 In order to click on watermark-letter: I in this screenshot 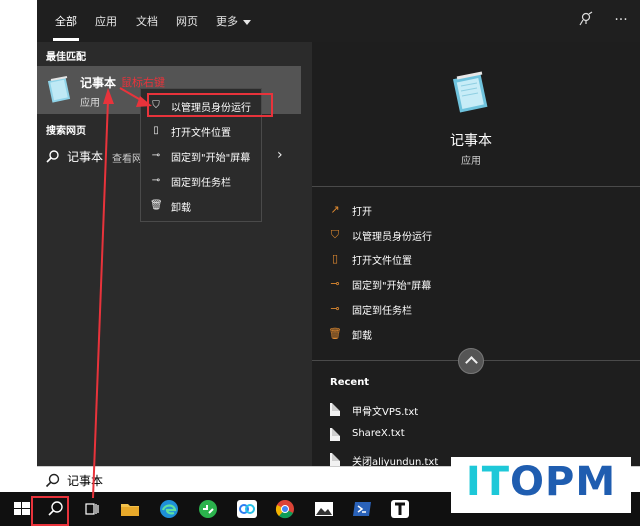, I will do `click(473, 482)`.